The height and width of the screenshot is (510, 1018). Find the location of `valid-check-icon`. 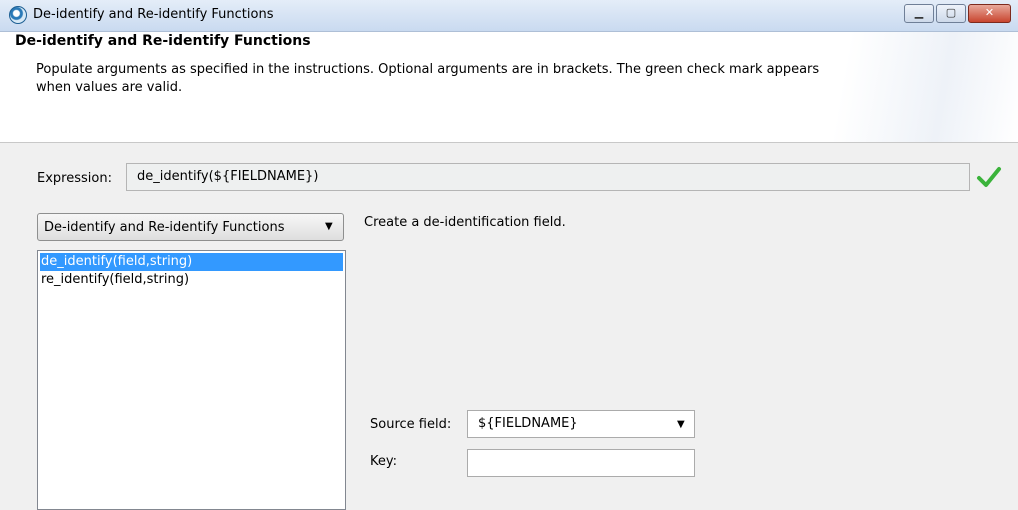

valid-check-icon is located at coordinates (989, 177).